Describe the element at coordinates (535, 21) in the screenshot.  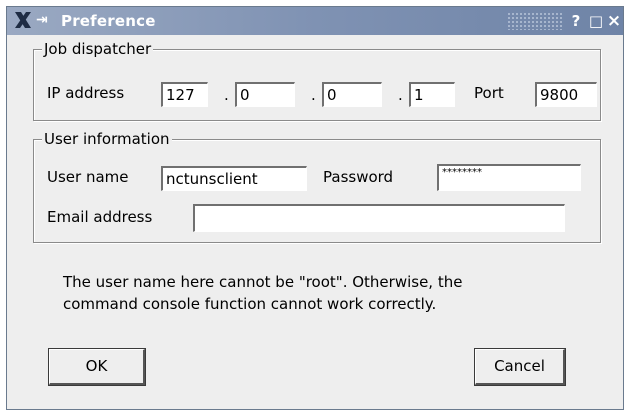
I see `titlebar-pattern` at that location.